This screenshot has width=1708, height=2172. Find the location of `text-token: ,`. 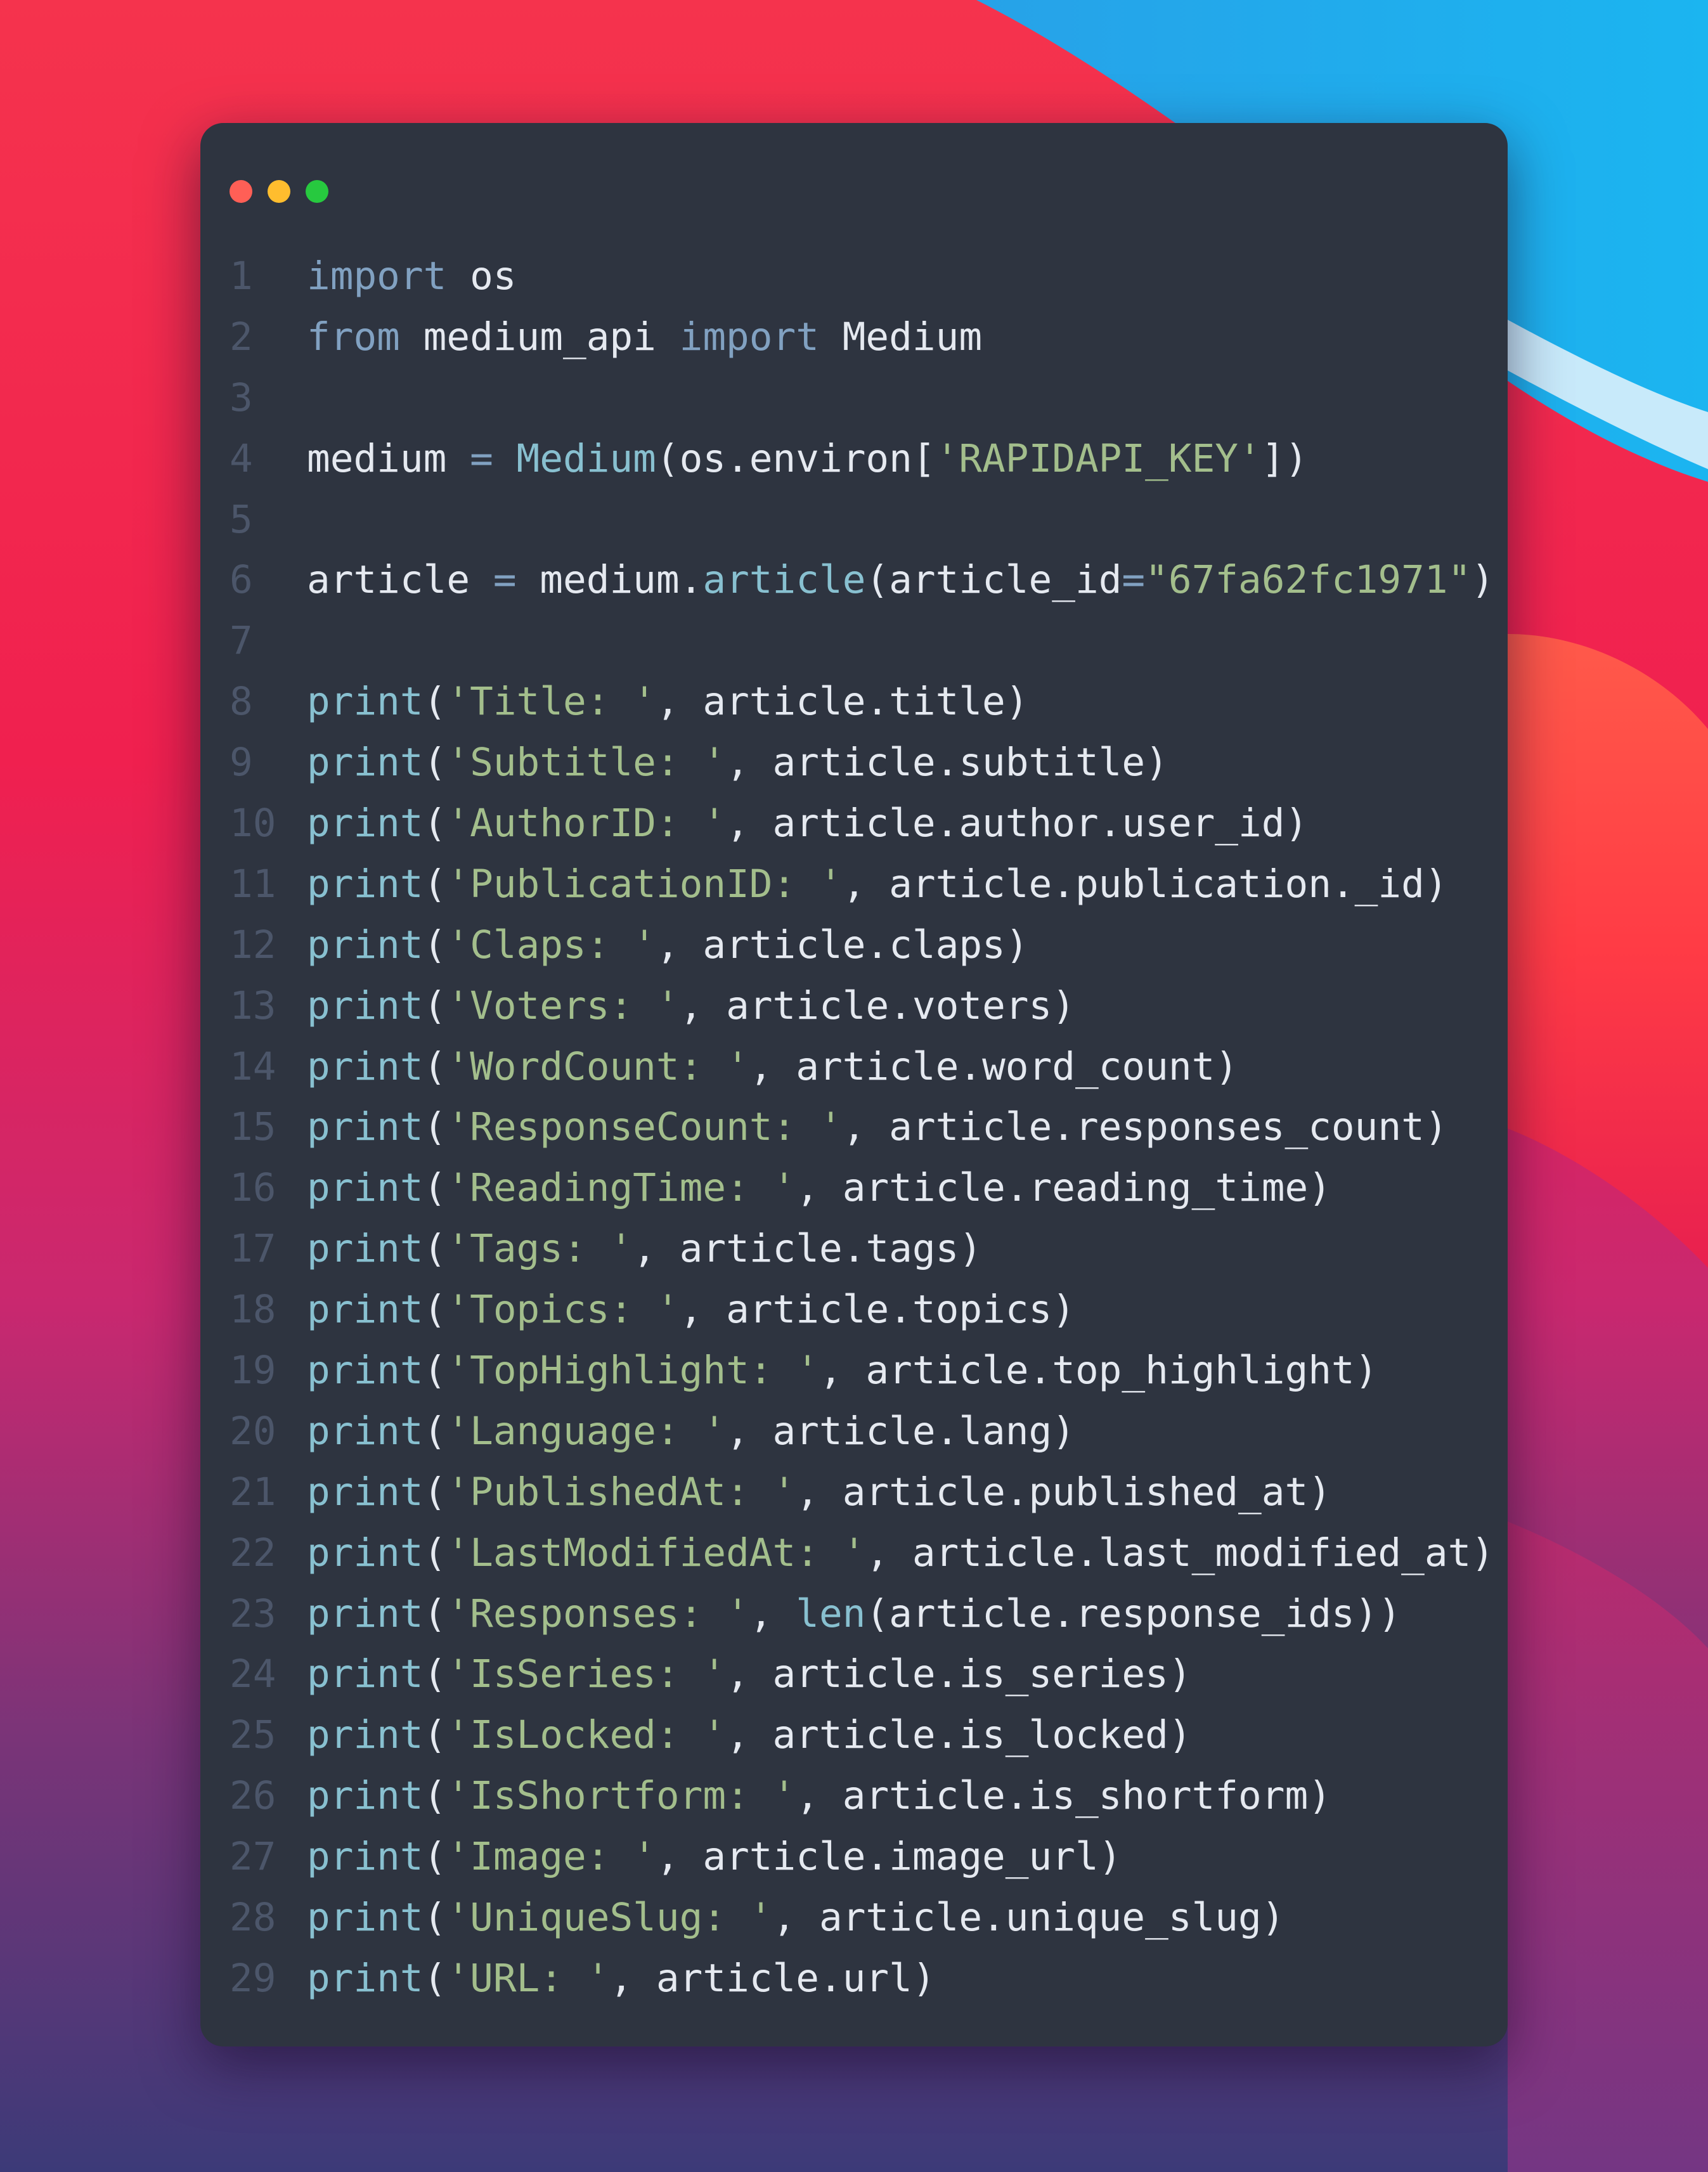

text-token: , is located at coordinates (773, 1614).